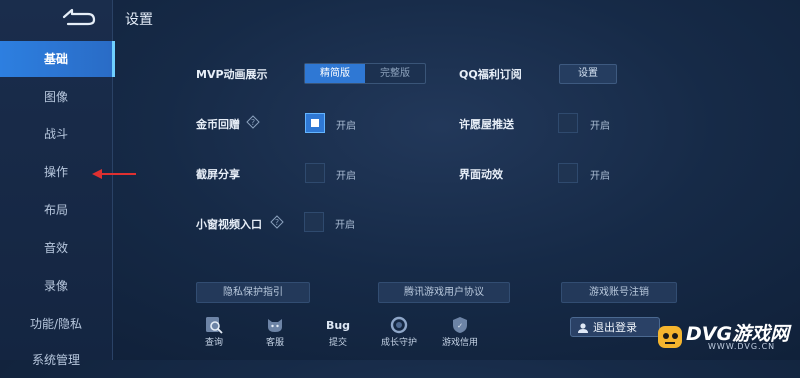 The width and height of the screenshot is (800, 378). What do you see at coordinates (670, 337) in the screenshot?
I see `watermark-logo-icon` at bounding box center [670, 337].